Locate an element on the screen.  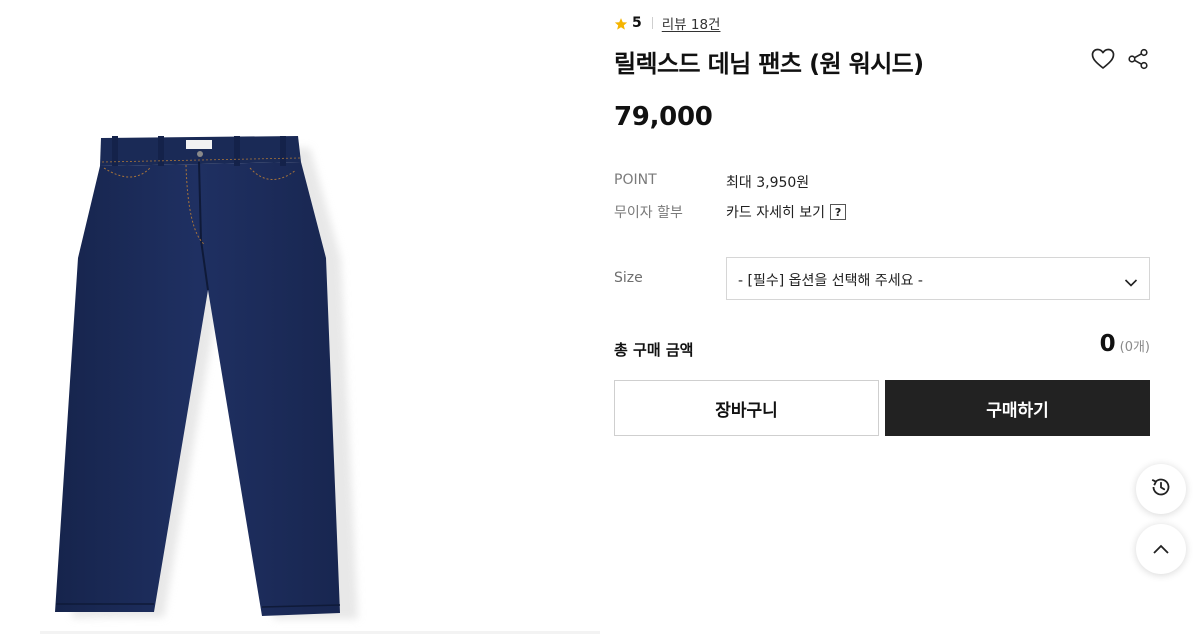
star-icon is located at coordinates (621, 23).